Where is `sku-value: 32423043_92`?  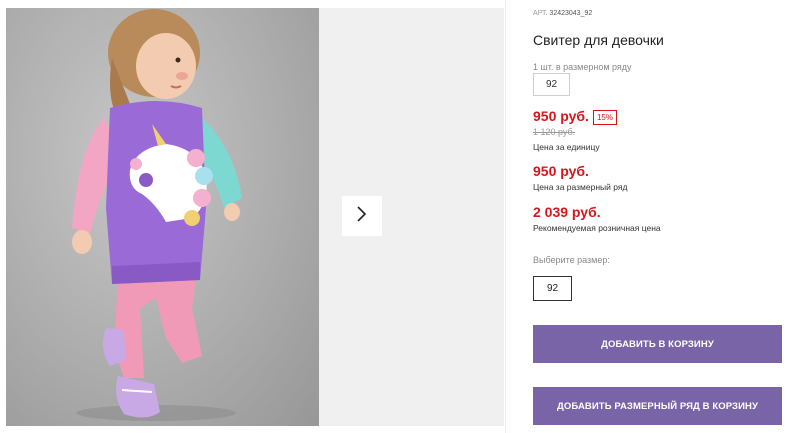
sku-value: 32423043_92 is located at coordinates (571, 13).